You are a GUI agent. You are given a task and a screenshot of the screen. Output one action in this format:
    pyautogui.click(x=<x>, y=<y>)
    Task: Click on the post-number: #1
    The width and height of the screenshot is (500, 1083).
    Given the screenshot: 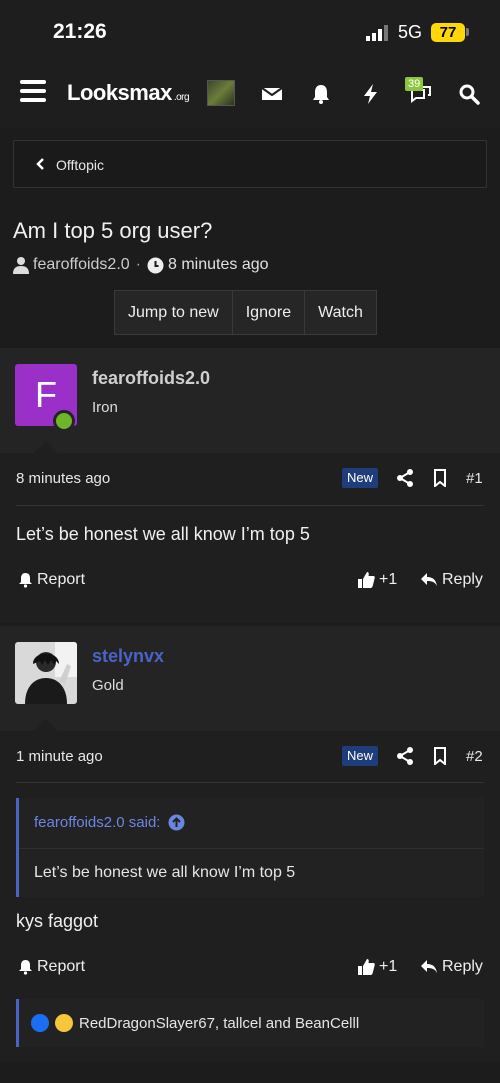 What is the action you would take?
    pyautogui.click(x=474, y=478)
    